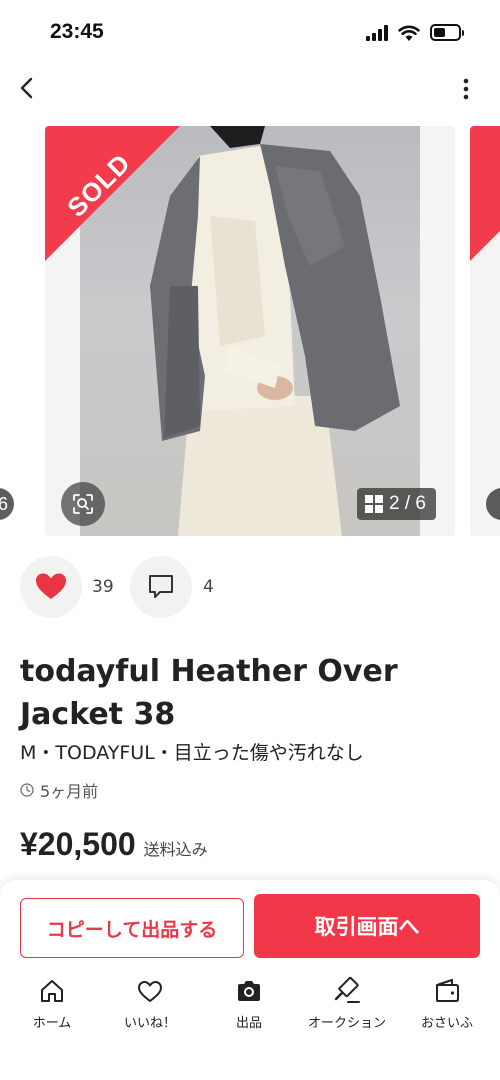 This screenshot has height=1080, width=500. I want to click on comment-button, so click(161, 587).